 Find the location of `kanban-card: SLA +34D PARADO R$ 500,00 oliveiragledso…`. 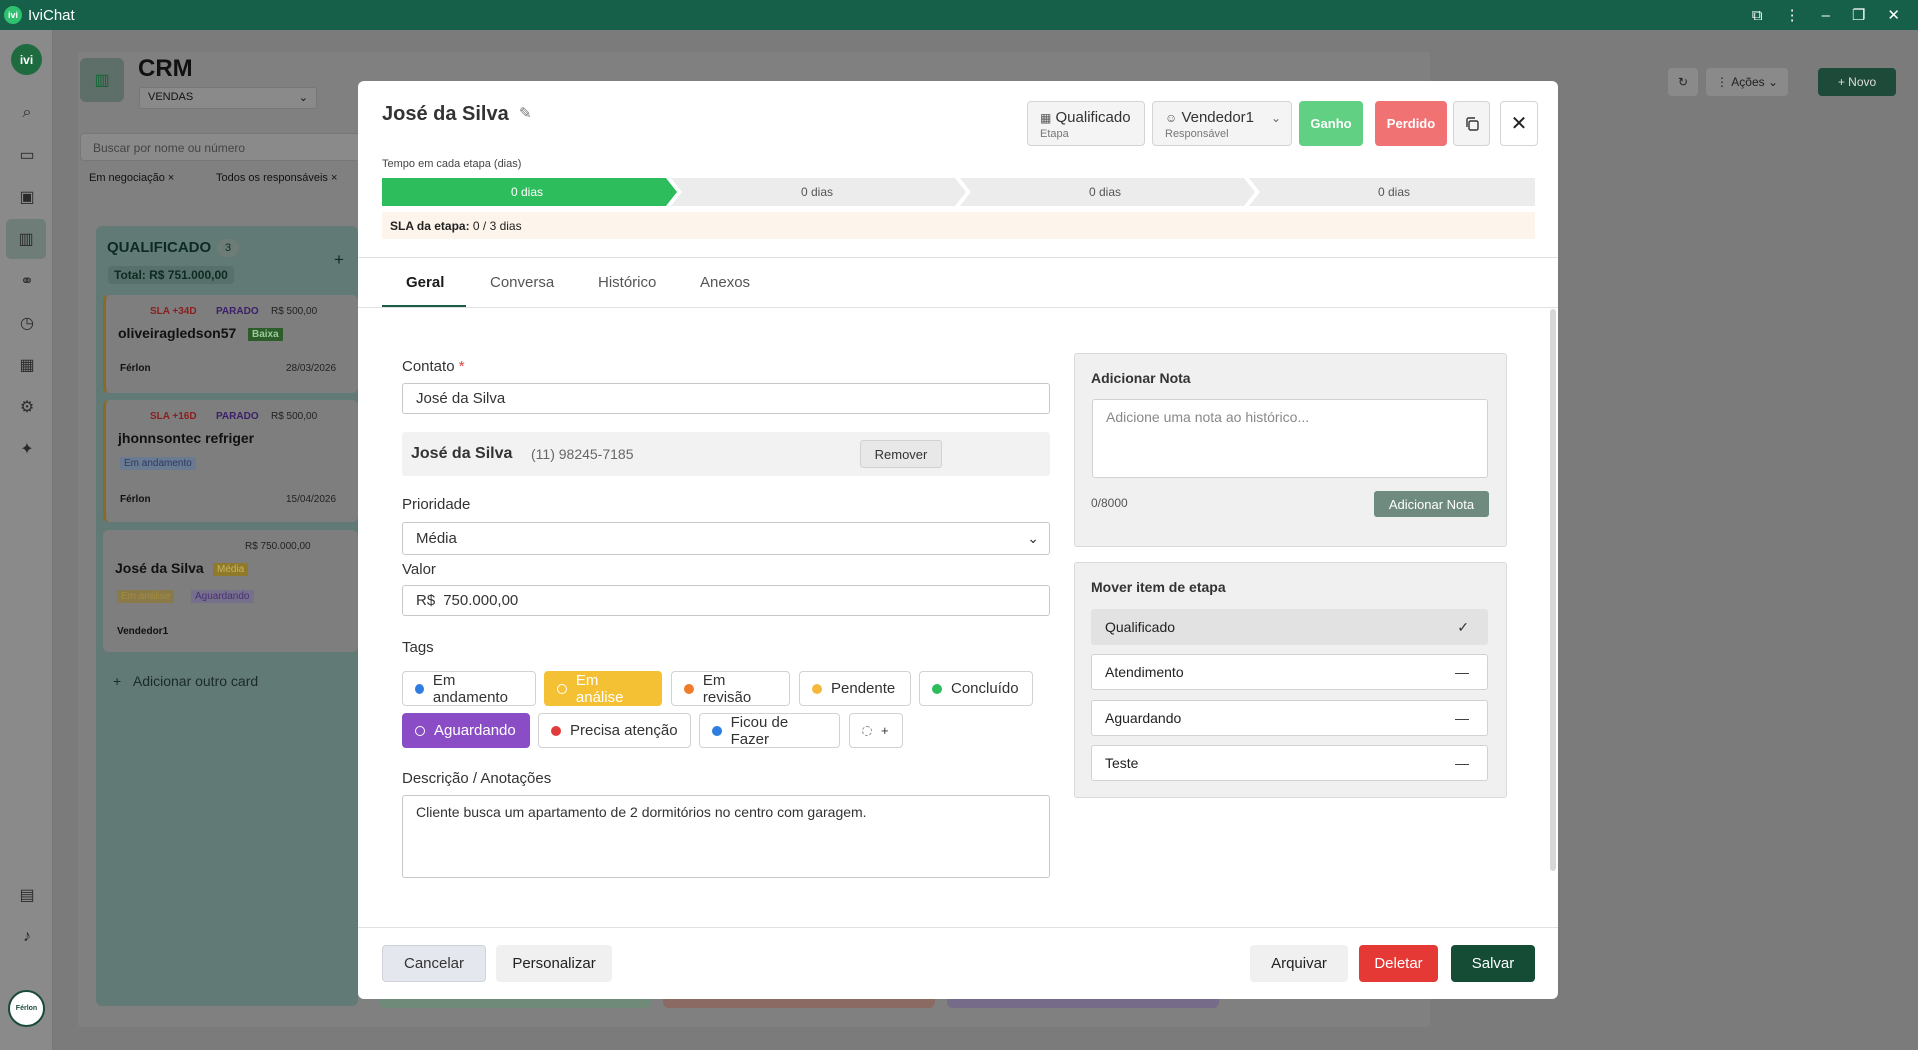

kanban-card: SLA +34D PARADO R$ 500,00 oliveiragledso… is located at coordinates (230, 344).